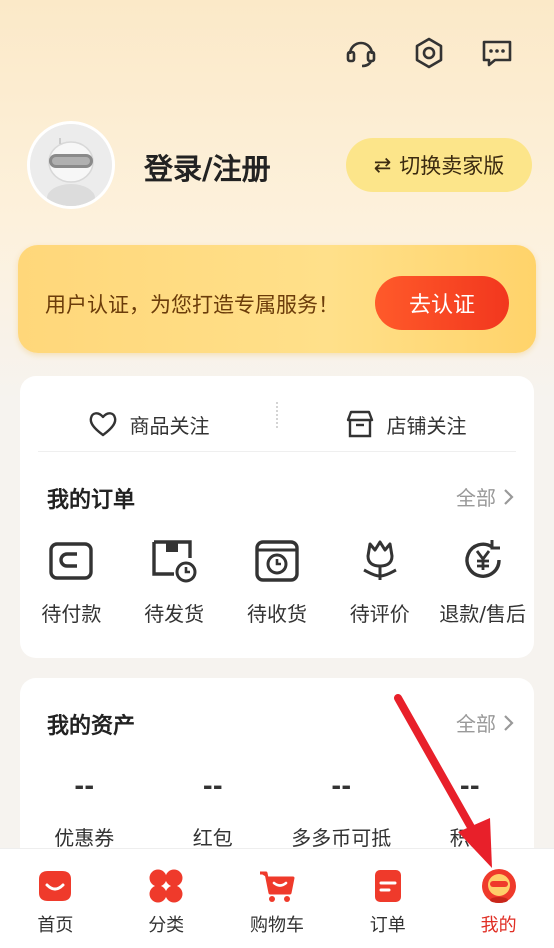 Image resolution: width=554 pixels, height=948 pixels. Describe the element at coordinates (55, 886) in the screenshot. I see `home-icon` at that location.